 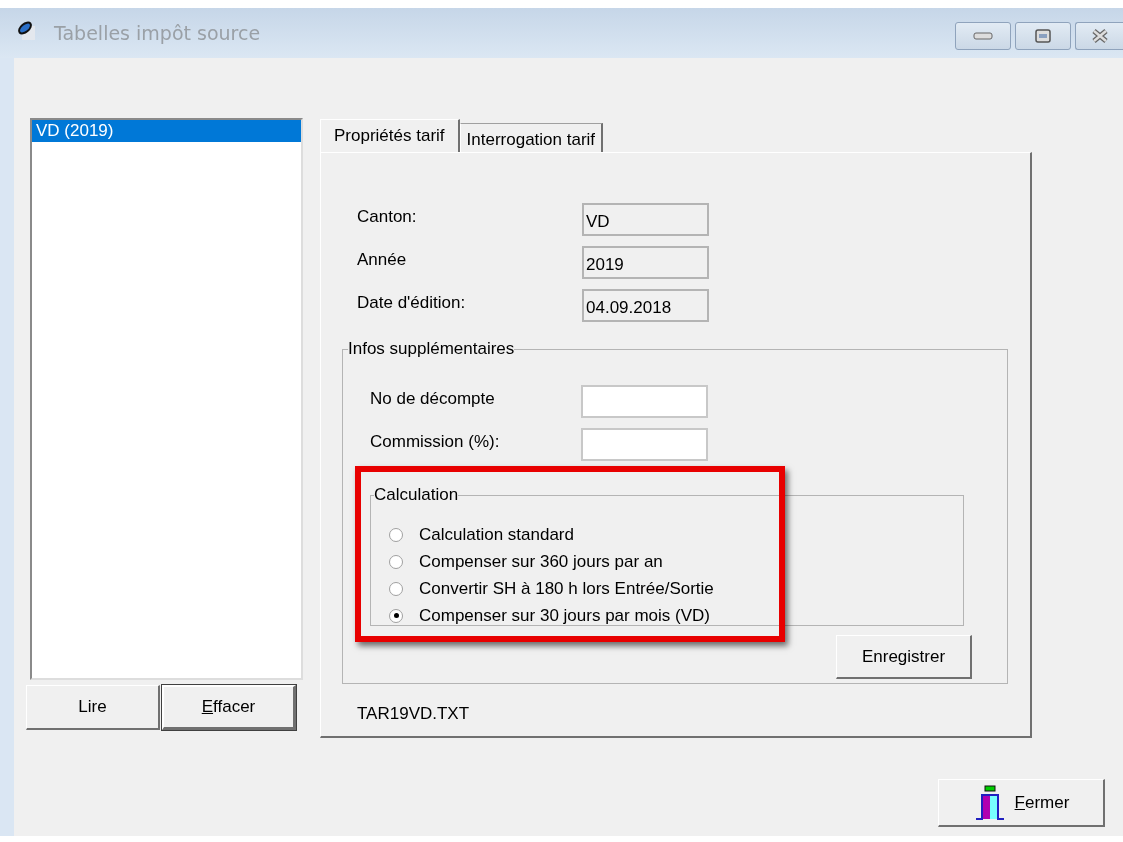 I want to click on radio-label: Compenser sur 30 jours par mois (VD), so click(x=564, y=615).